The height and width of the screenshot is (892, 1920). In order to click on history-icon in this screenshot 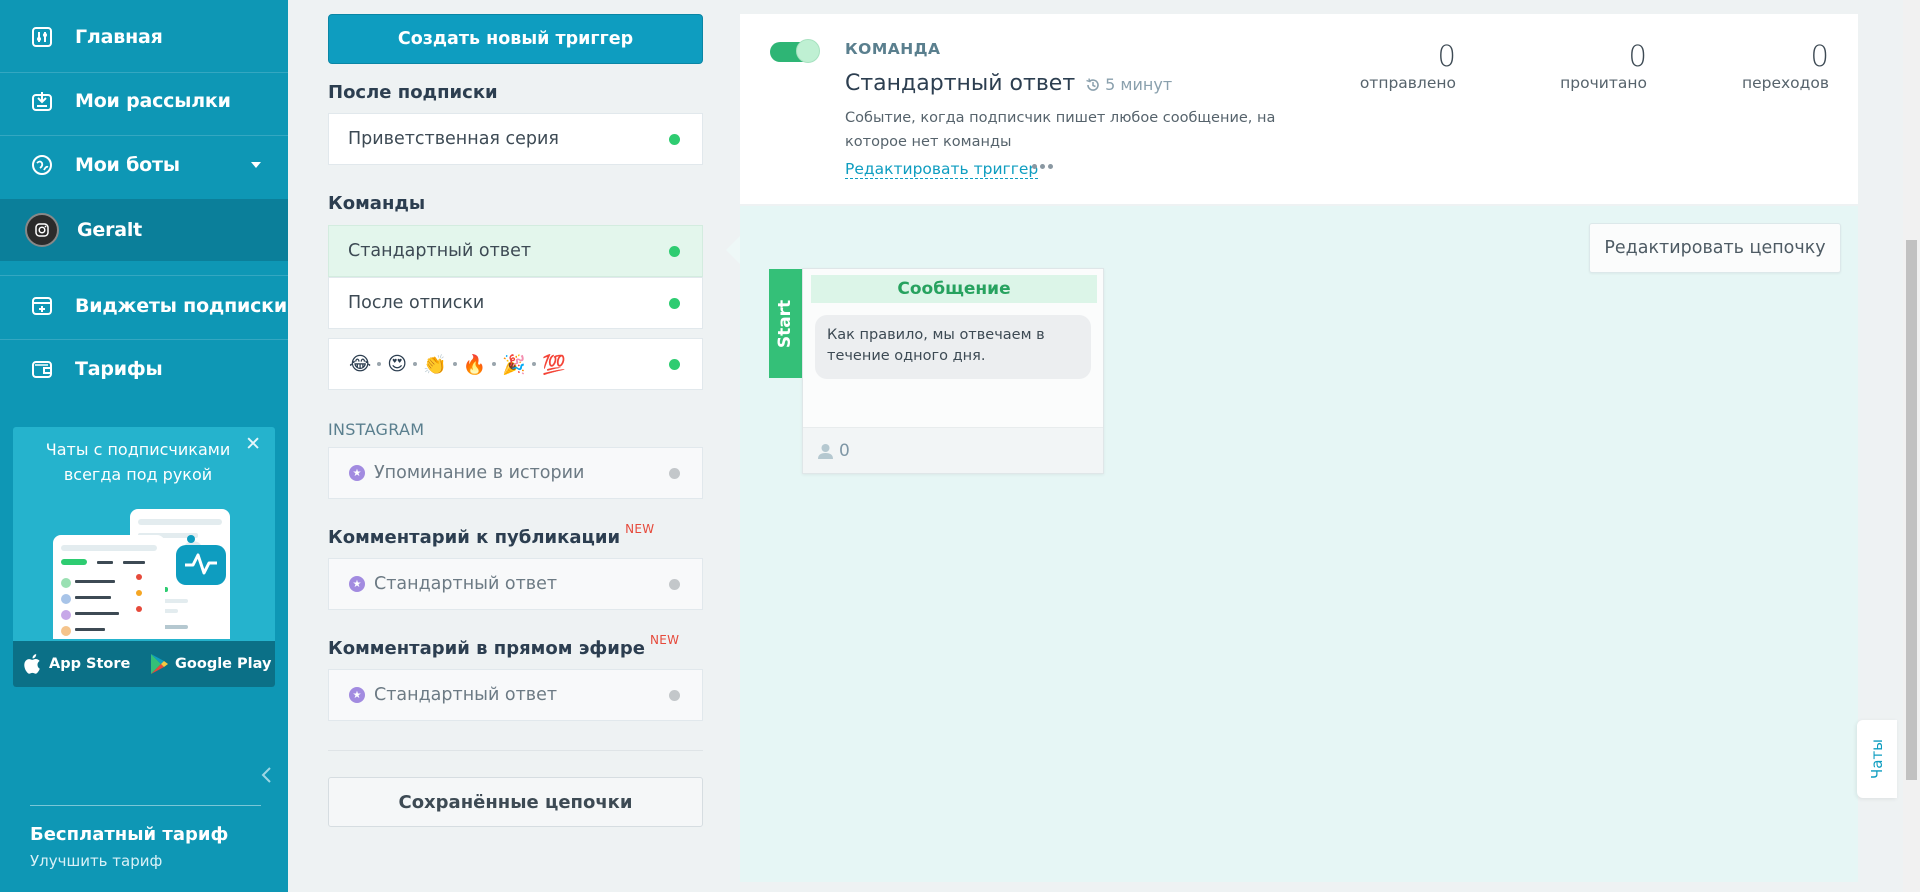, I will do `click(1092, 84)`.